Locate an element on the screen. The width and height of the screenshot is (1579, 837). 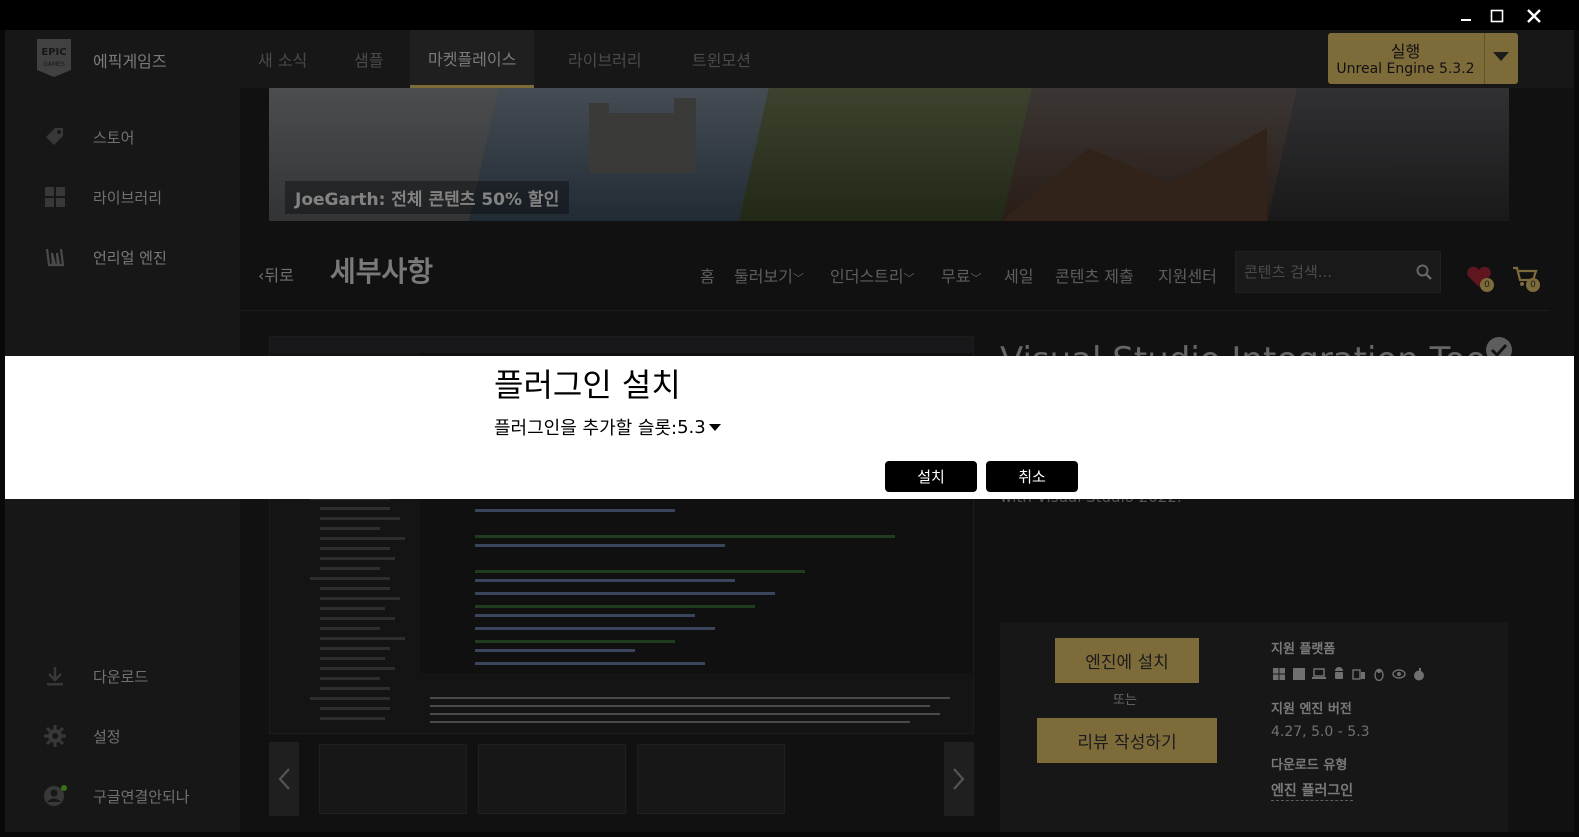
install-button: 설치 is located at coordinates (931, 476).